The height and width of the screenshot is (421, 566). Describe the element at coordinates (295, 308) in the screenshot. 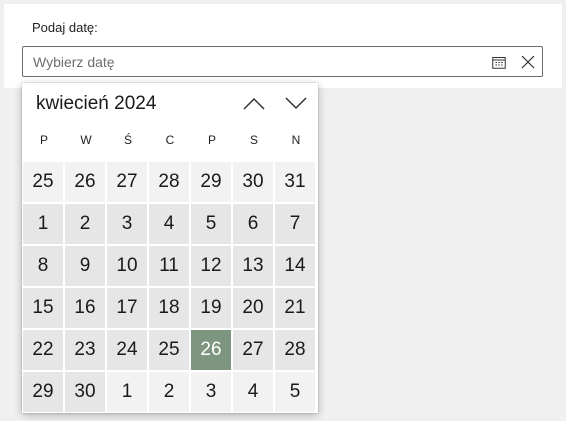

I see `day-cell: 21` at that location.